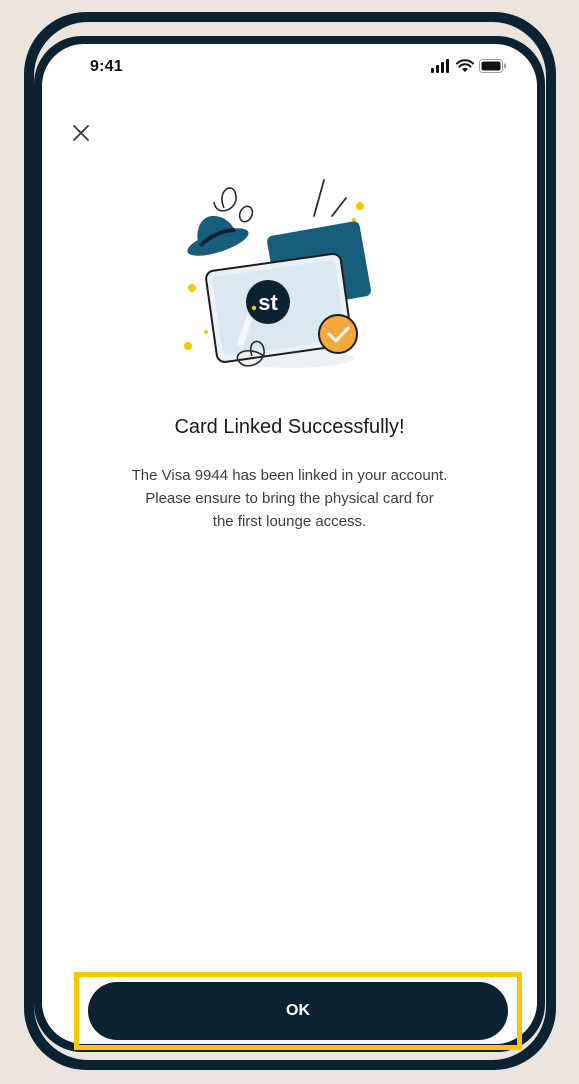 The width and height of the screenshot is (579, 1084). Describe the element at coordinates (465, 65) in the screenshot. I see `wifi-icon` at that location.